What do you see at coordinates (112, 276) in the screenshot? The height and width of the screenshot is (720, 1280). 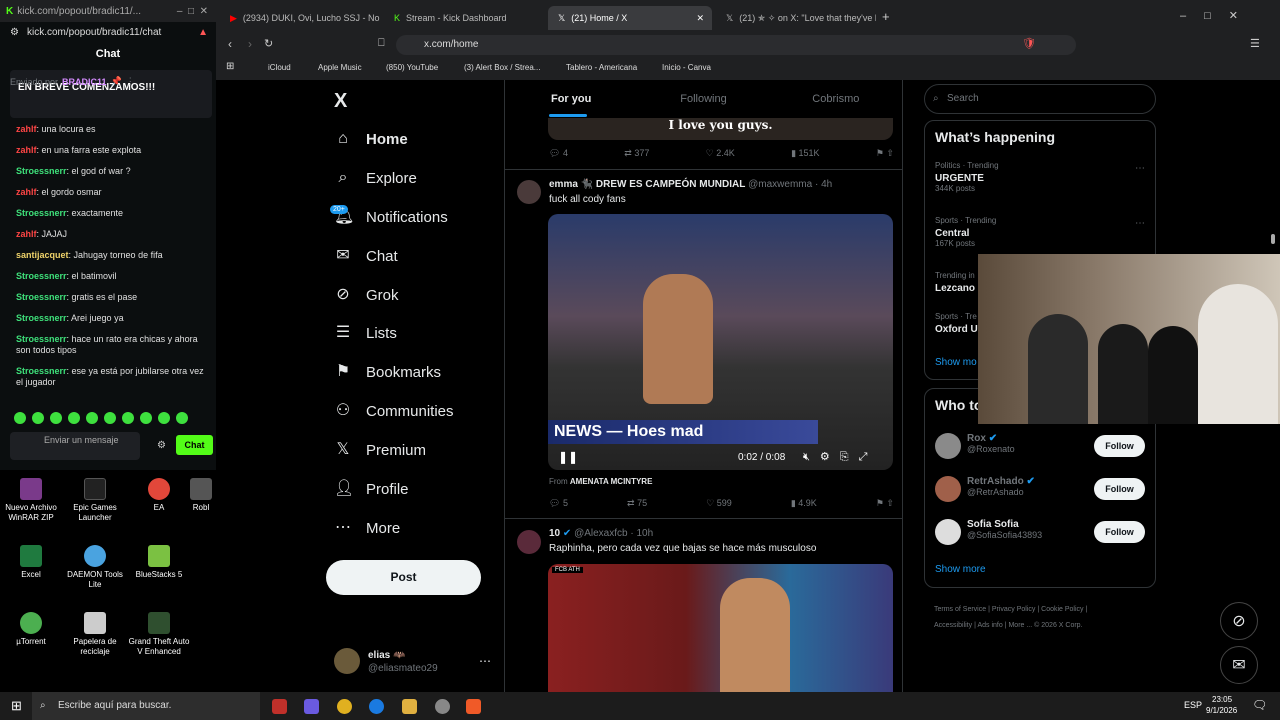 I see `chat-message: Stroessnerr: el batimovil` at bounding box center [112, 276].